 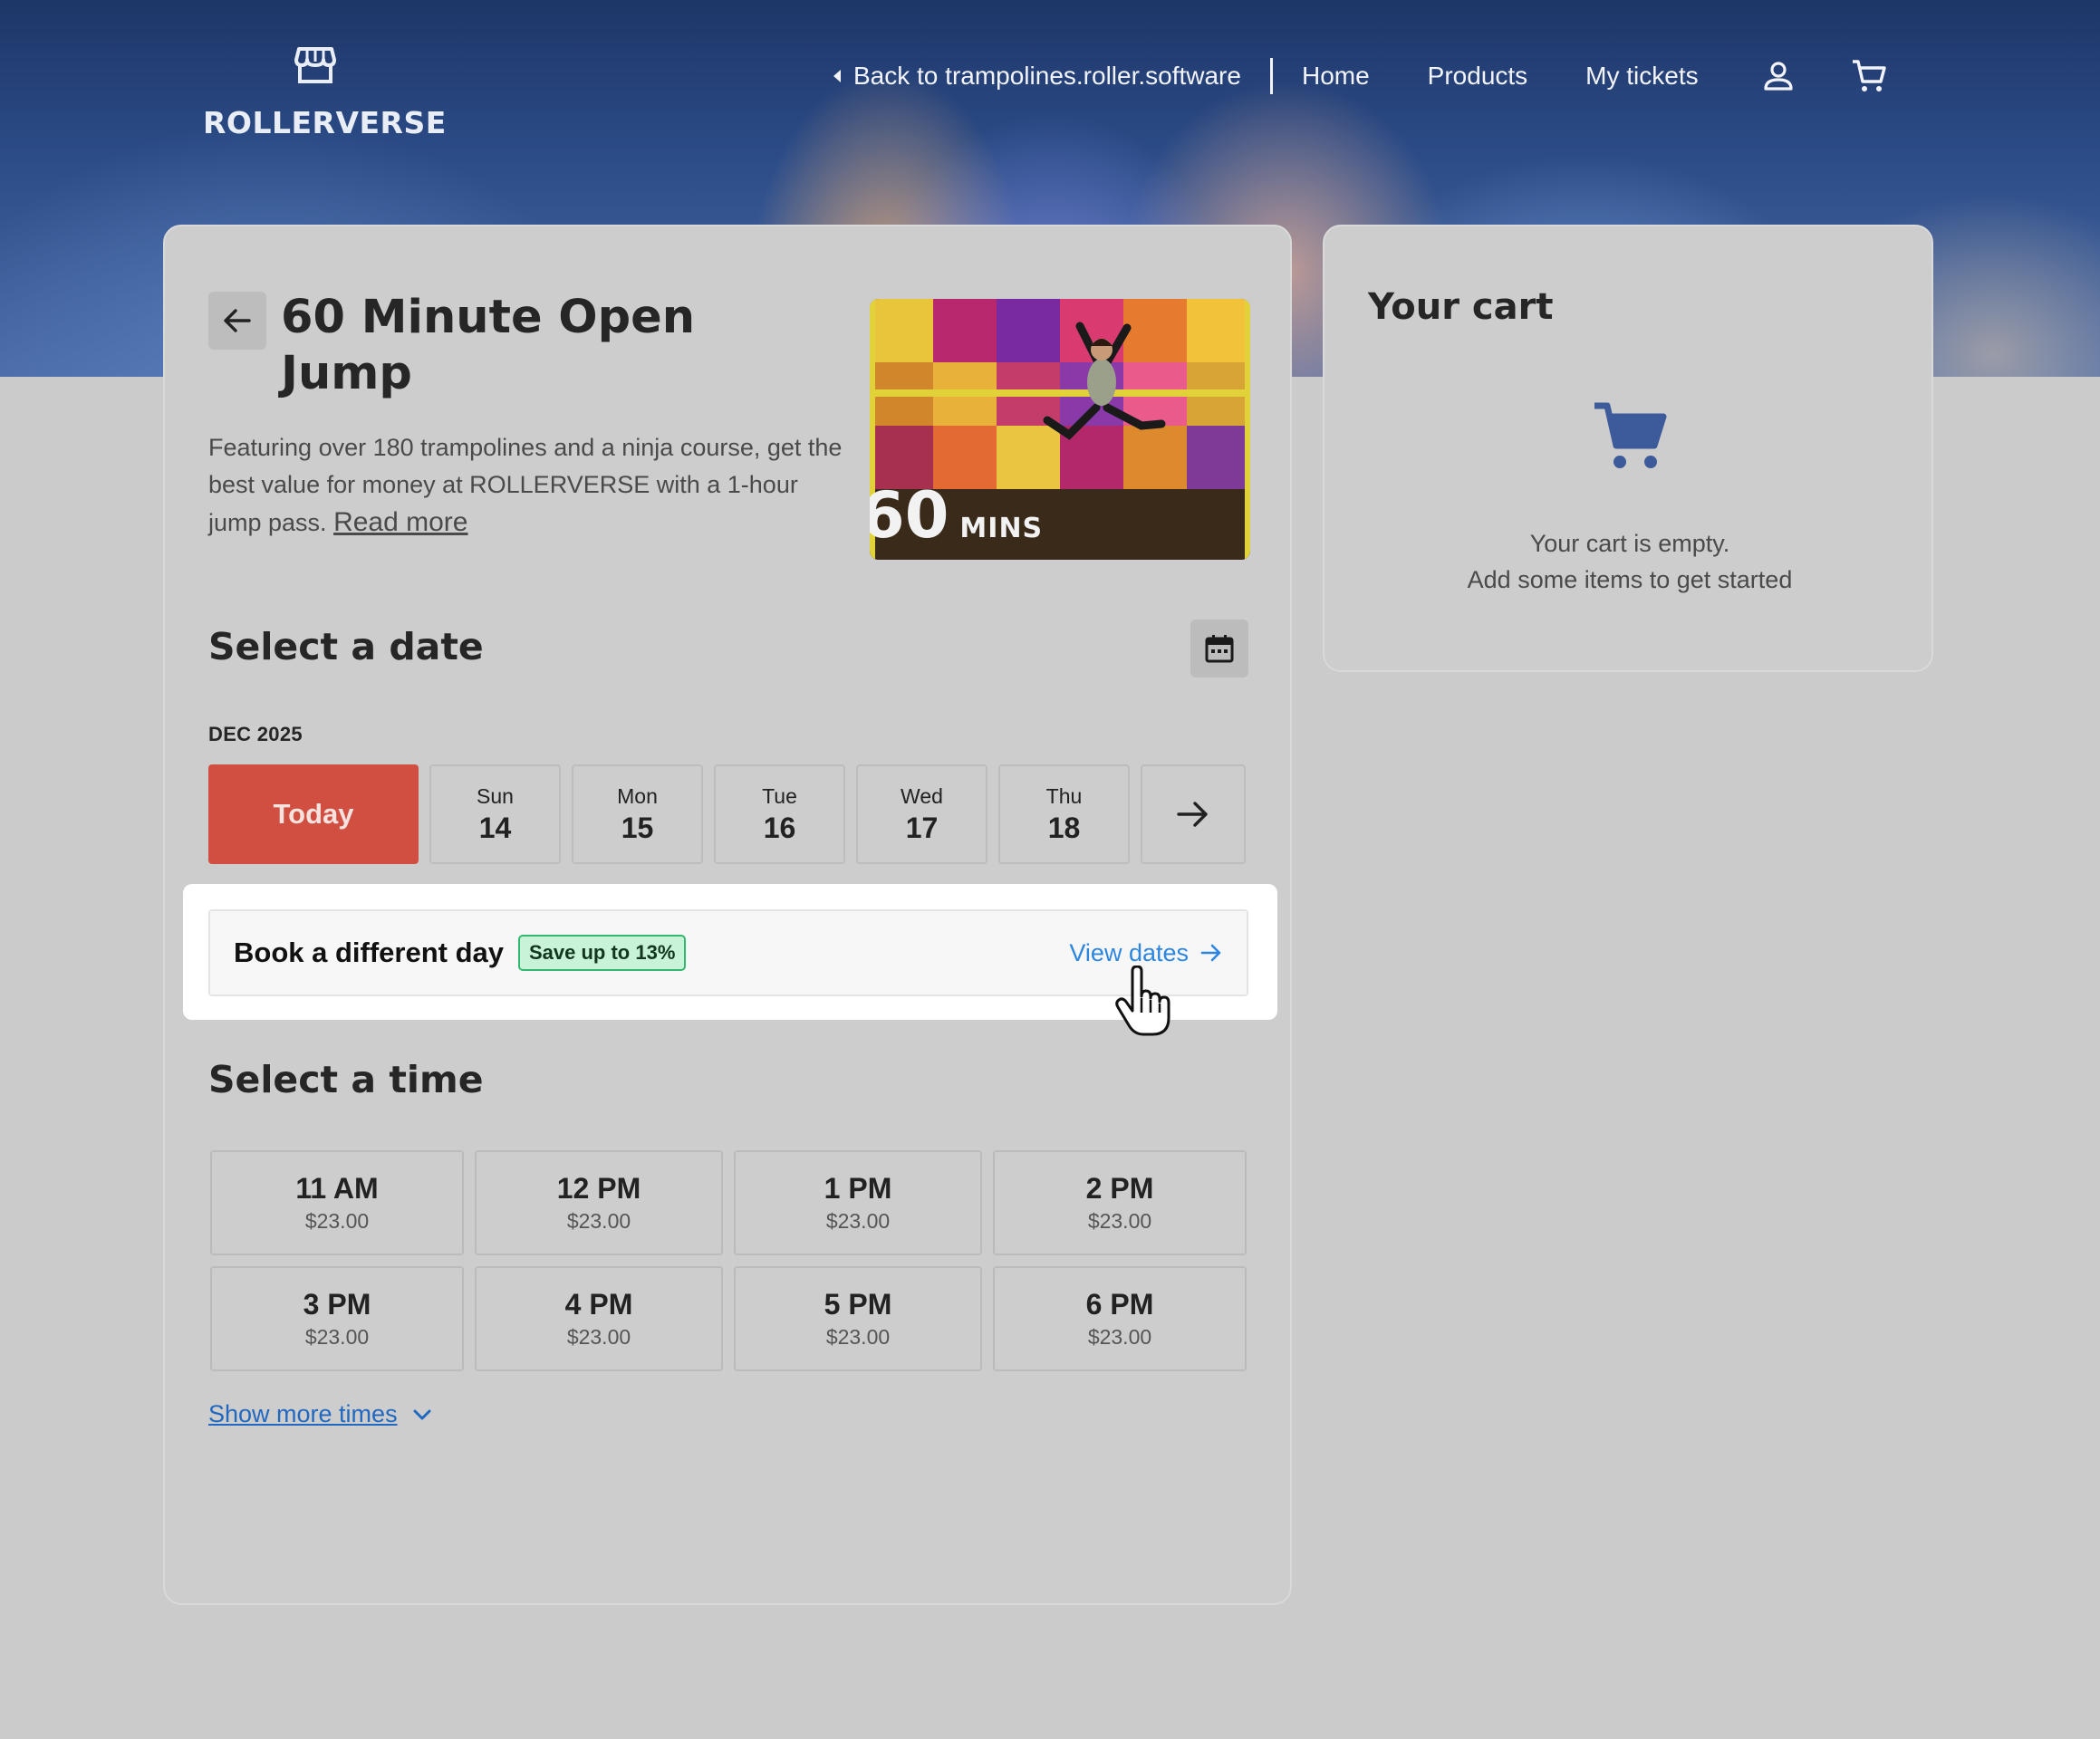 I want to click on product-image: 60 MINS, so click(x=1060, y=429).